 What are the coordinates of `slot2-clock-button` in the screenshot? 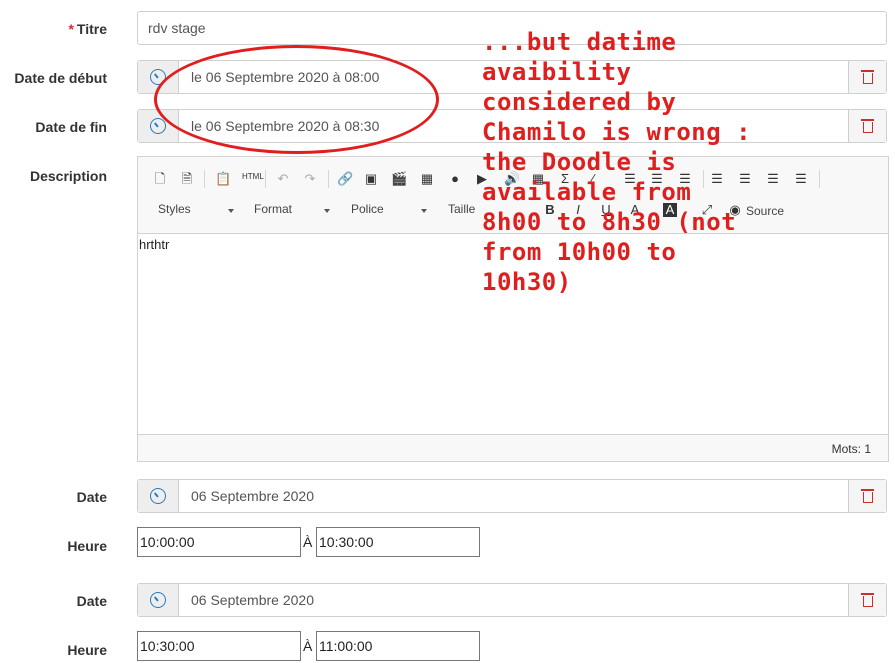 It's located at (158, 600).